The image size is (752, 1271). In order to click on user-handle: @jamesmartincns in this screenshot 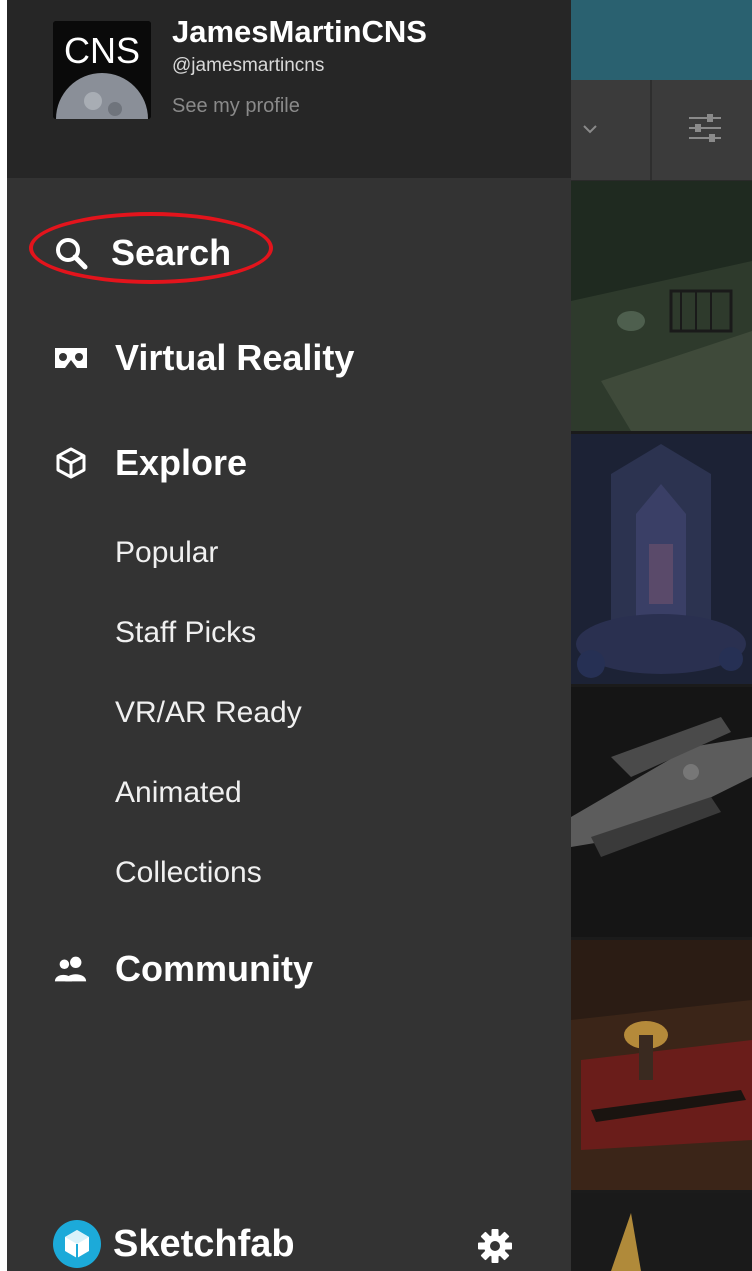, I will do `click(248, 65)`.